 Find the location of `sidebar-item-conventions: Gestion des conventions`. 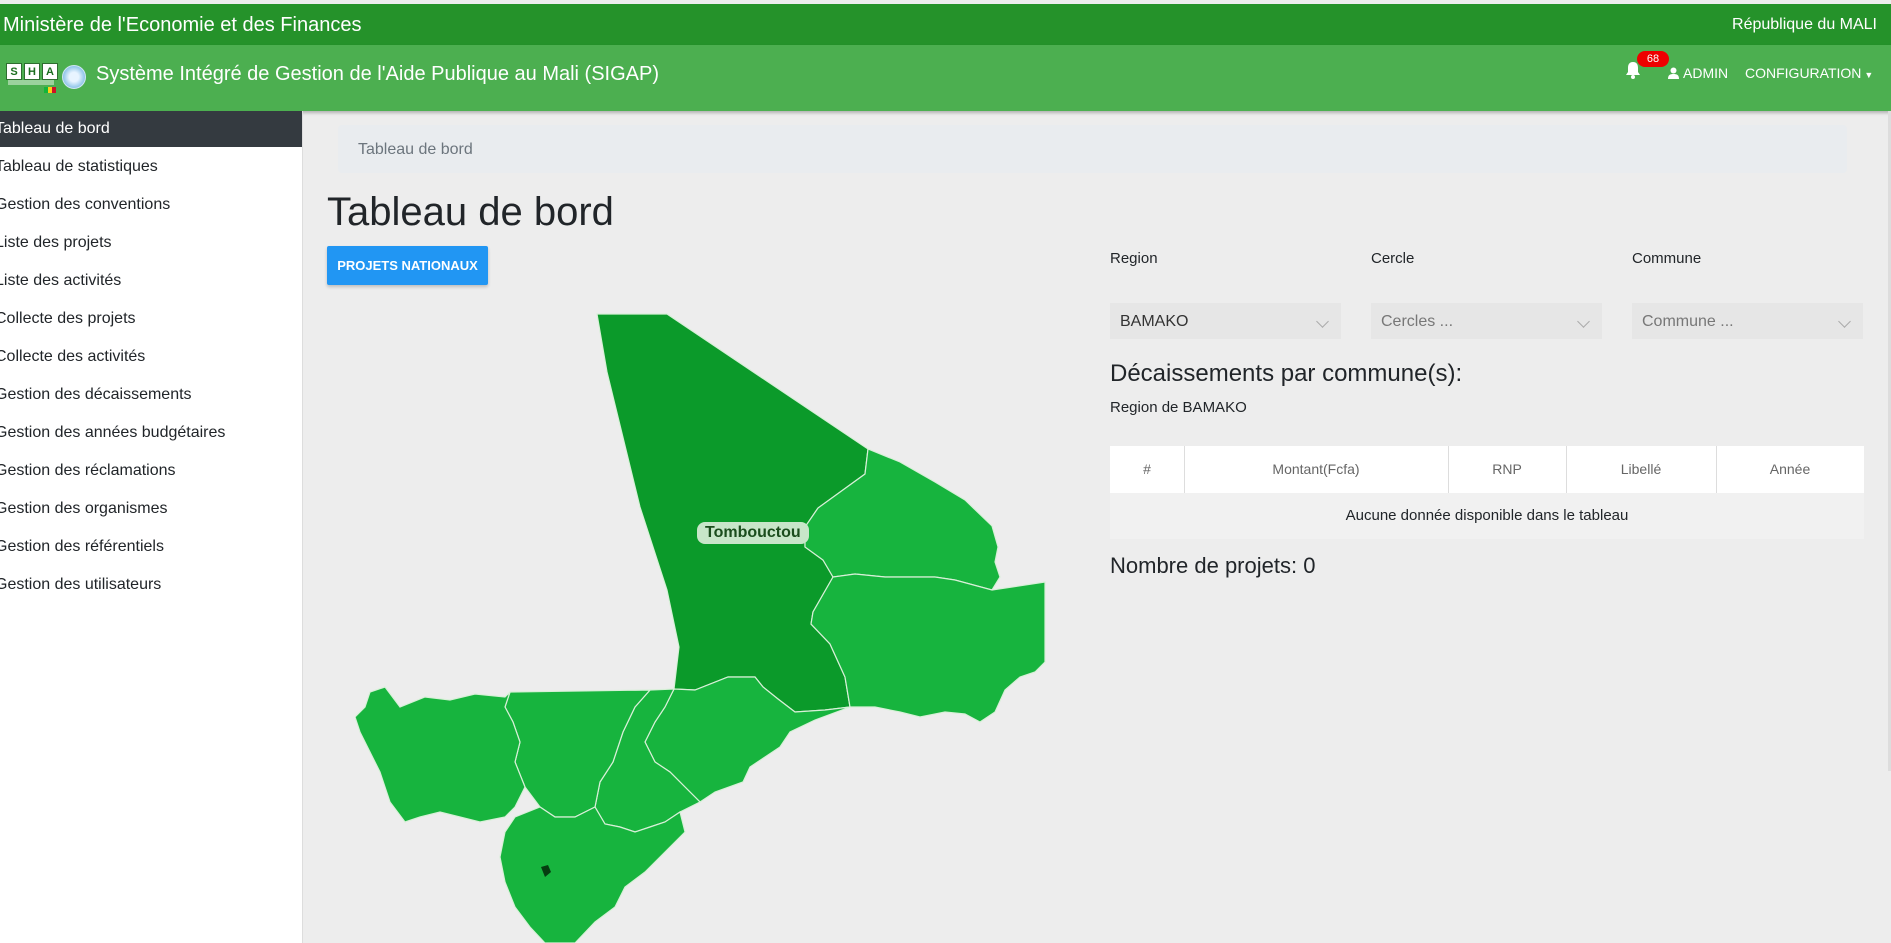

sidebar-item-conventions: Gestion des conventions is located at coordinates (151, 205).